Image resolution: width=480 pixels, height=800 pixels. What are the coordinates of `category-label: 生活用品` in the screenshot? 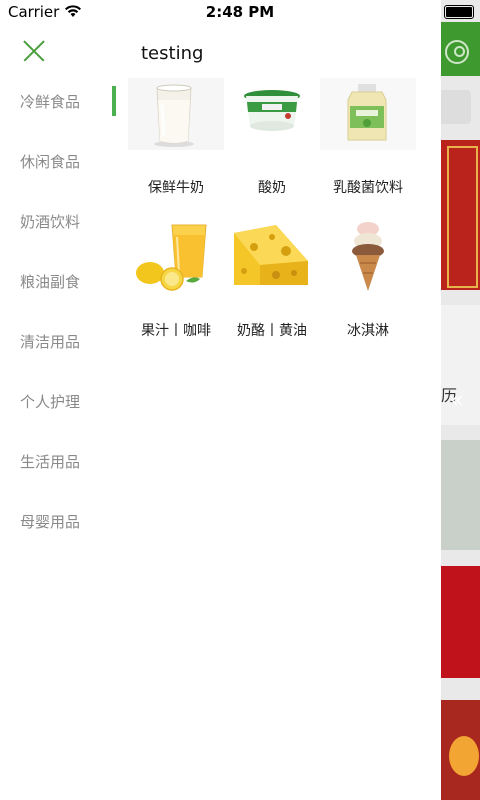 It's located at (50, 462).